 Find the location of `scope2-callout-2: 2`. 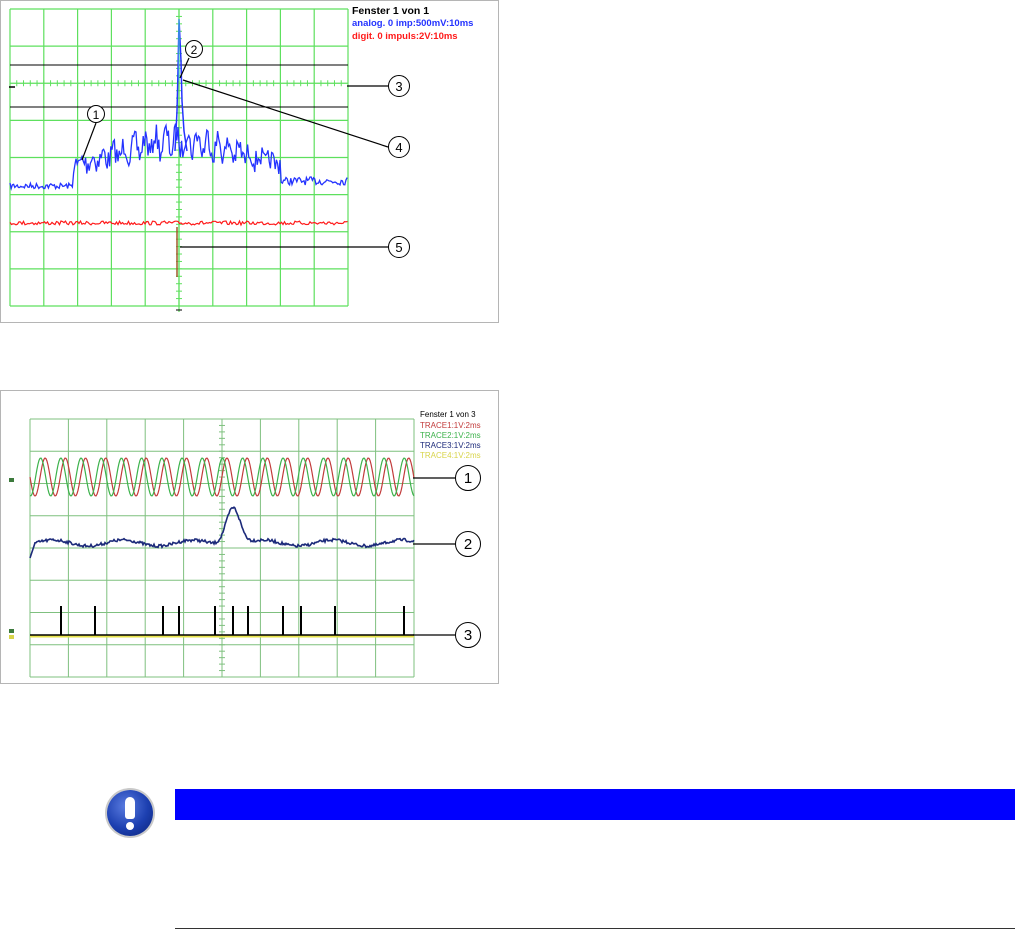

scope2-callout-2: 2 is located at coordinates (468, 544).